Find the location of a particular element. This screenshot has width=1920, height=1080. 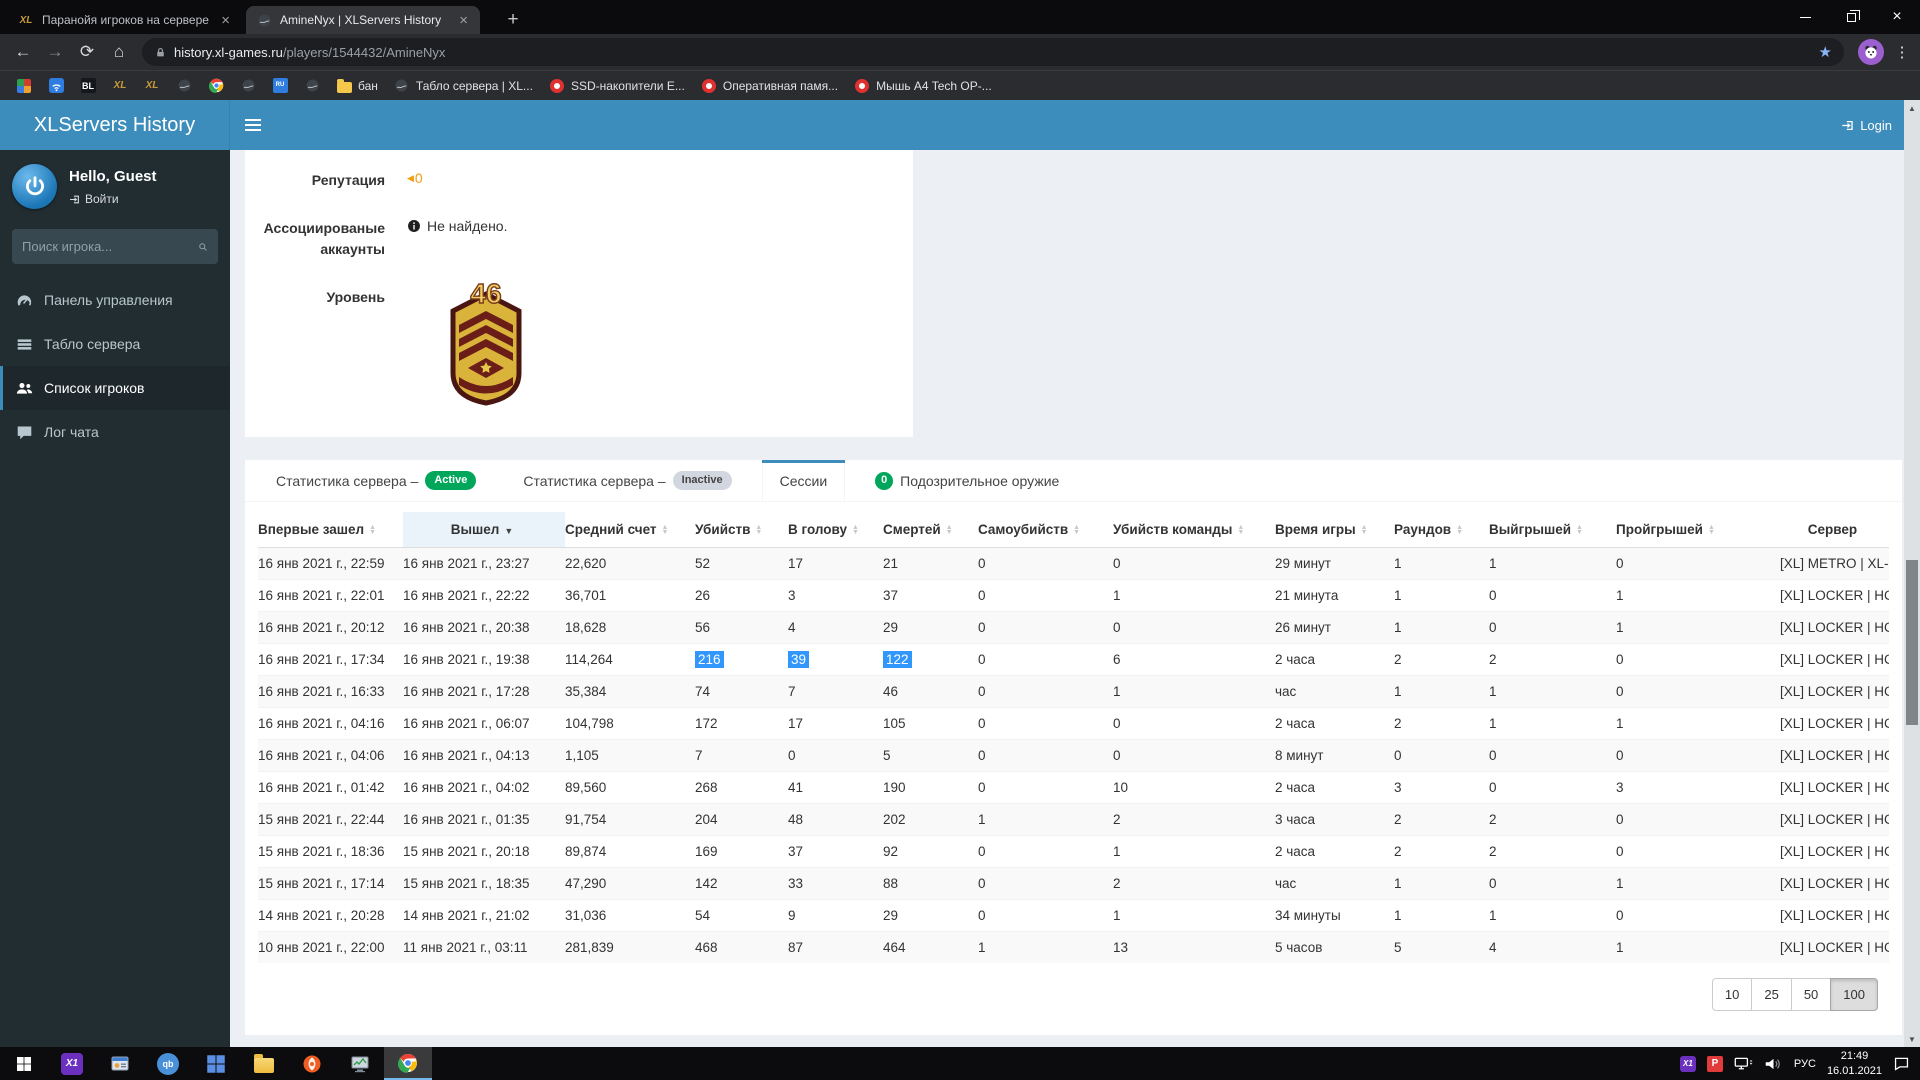

forward-button: → is located at coordinates (55, 52).